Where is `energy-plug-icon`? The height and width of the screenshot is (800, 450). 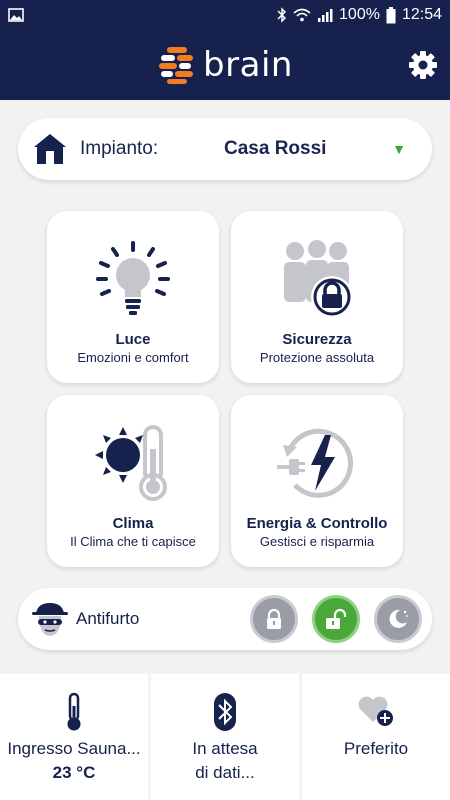
energy-plug-icon is located at coordinates (315, 463).